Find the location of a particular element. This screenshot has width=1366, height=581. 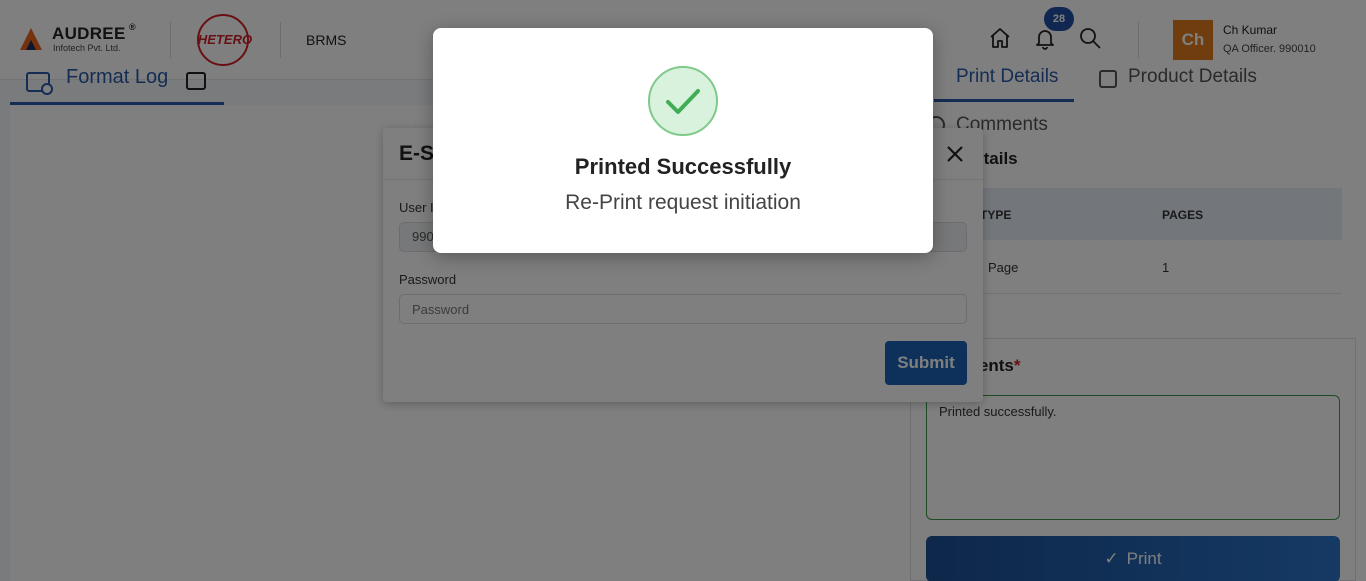

checkmark-icon is located at coordinates (683, 101).